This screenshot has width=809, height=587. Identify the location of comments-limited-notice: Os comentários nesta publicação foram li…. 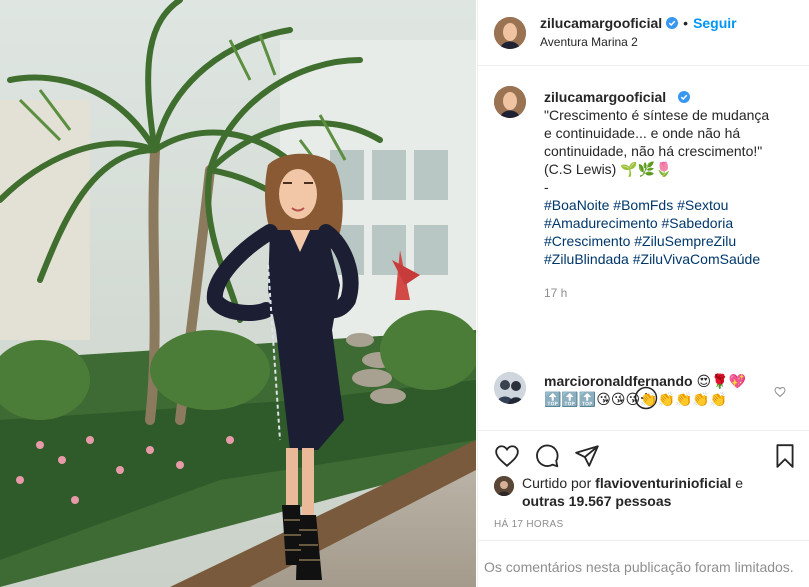
(643, 563).